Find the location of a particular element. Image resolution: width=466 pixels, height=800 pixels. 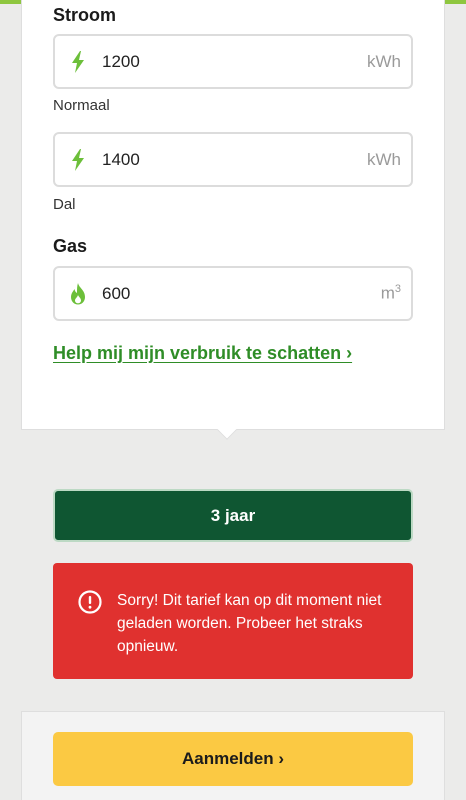

normaal-label: Normaal is located at coordinates (81, 105).